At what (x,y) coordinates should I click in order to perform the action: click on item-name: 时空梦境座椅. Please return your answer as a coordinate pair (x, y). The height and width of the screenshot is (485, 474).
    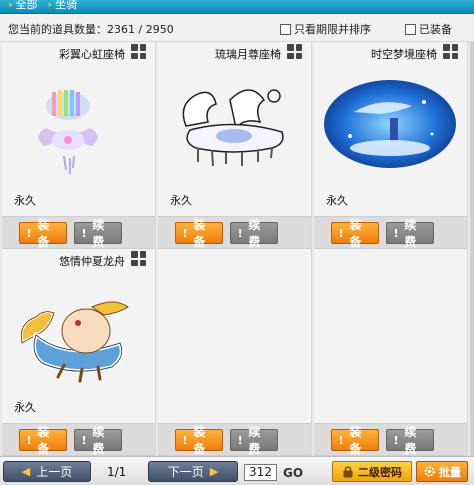
    Looking at the image, I should click on (404, 54).